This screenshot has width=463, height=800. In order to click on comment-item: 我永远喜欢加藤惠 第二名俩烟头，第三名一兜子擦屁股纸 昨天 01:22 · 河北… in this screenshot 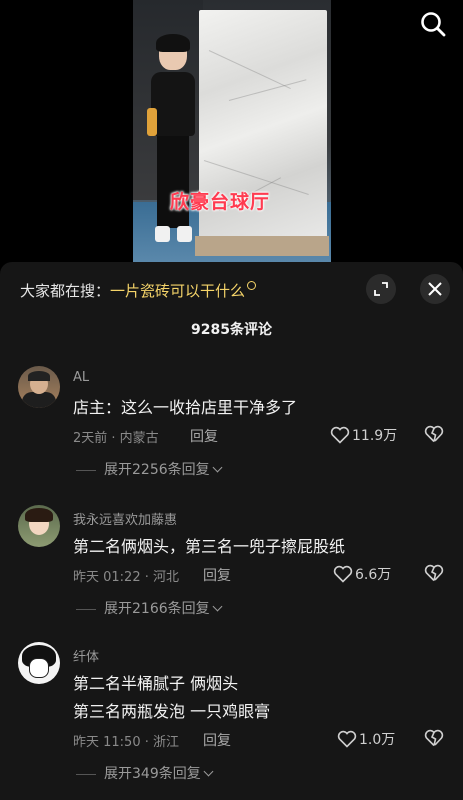, I will do `click(231, 561)`.